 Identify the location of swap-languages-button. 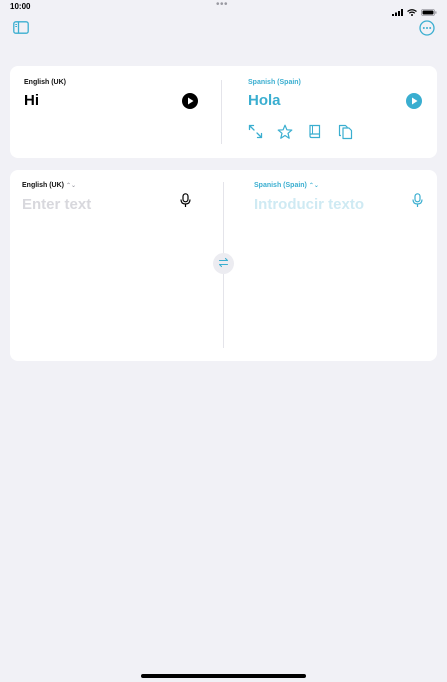
(223, 263).